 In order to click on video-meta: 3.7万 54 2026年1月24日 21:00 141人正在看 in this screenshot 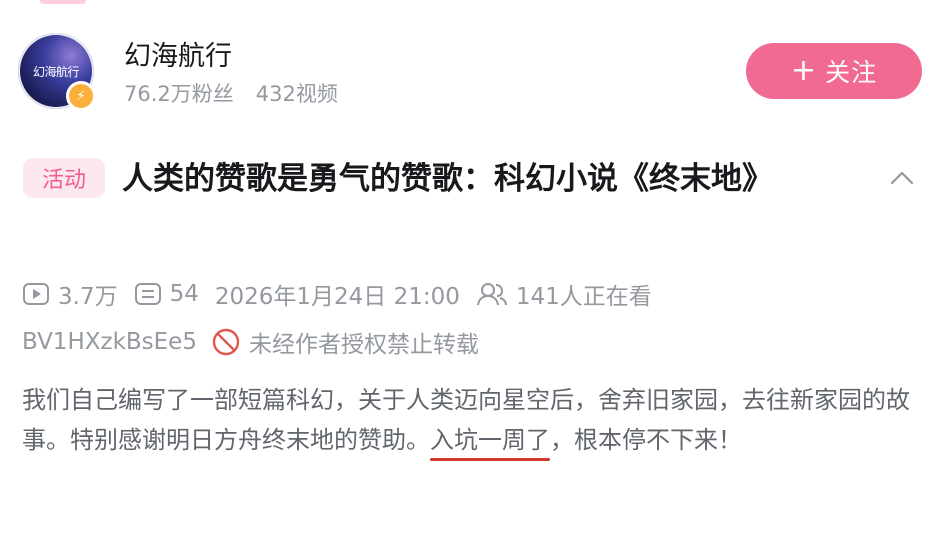, I will do `click(345, 294)`.